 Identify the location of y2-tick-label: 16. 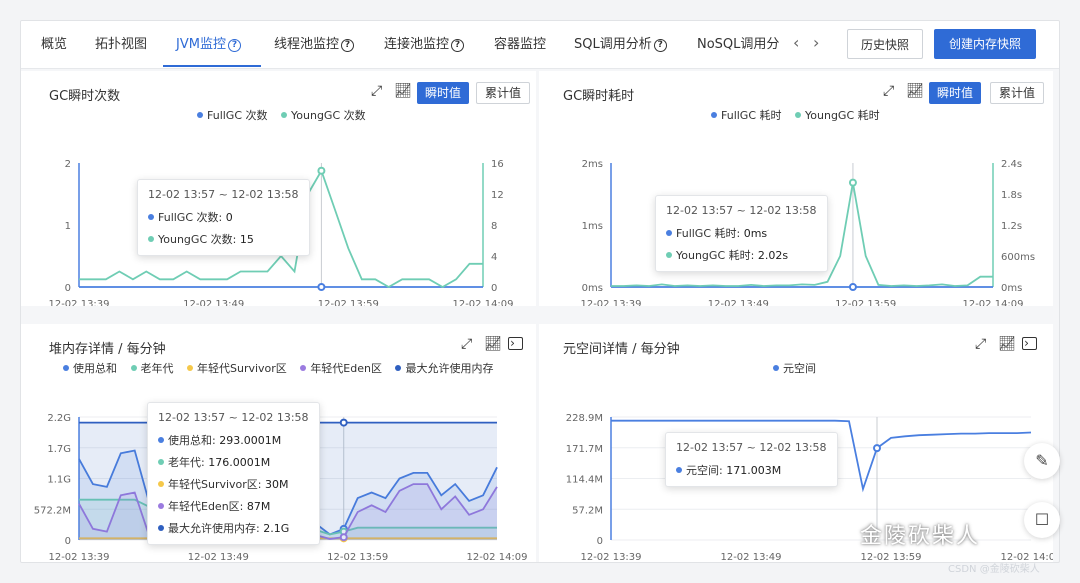
(497, 164).